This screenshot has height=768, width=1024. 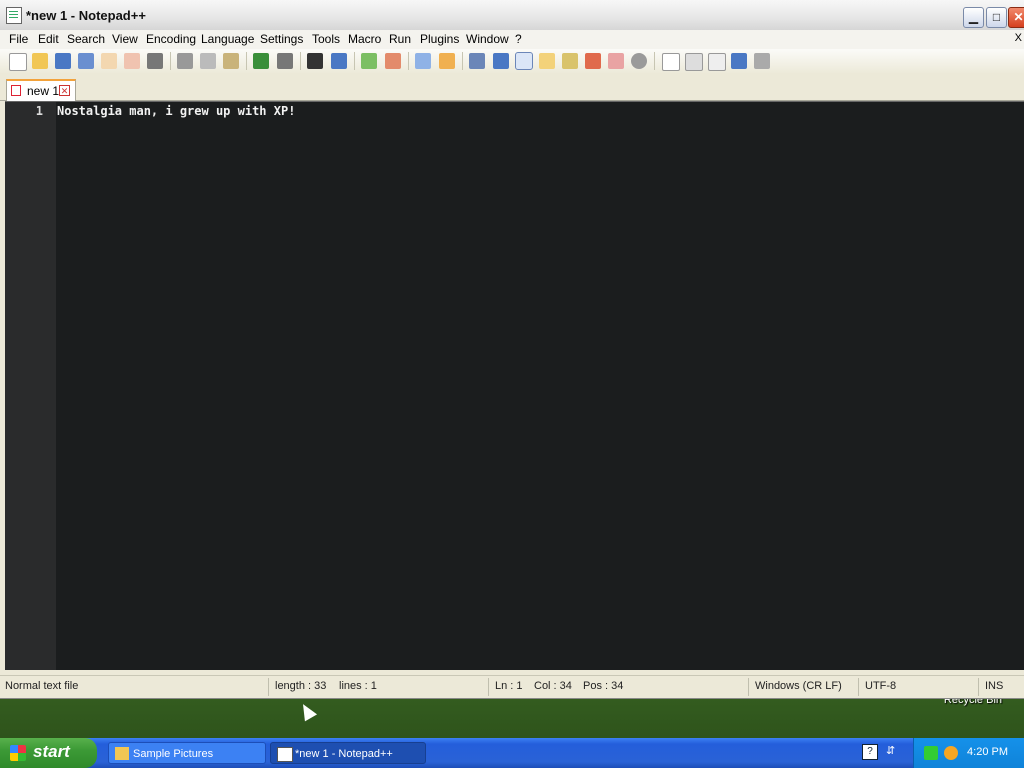 What do you see at coordinates (39, 111) in the screenshot?
I see `line-number: 1` at bounding box center [39, 111].